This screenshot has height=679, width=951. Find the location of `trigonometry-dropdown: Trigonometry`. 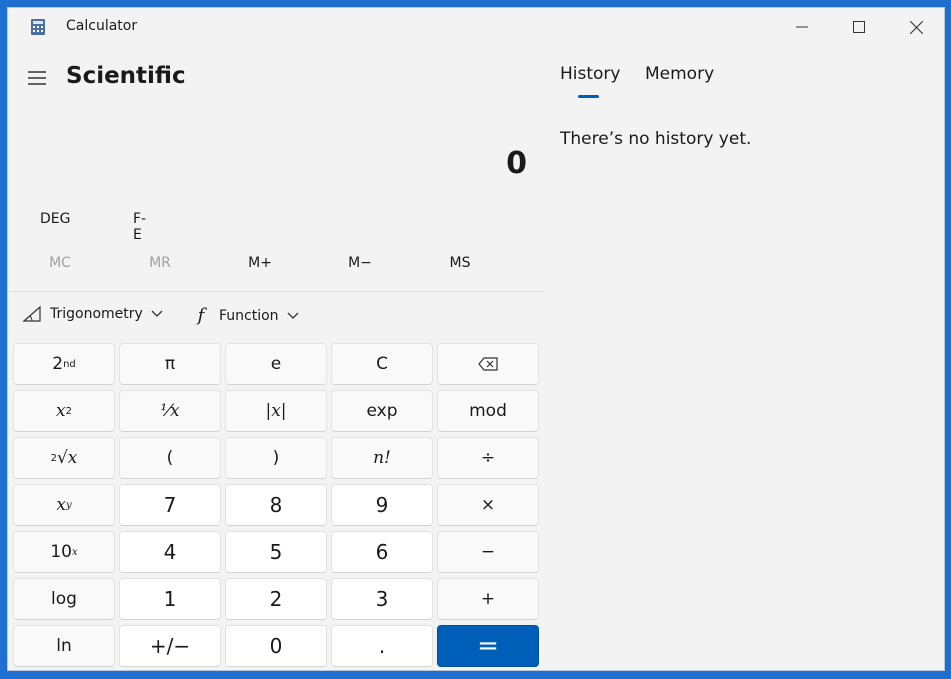

trigonometry-dropdown: Trigonometry is located at coordinates (92, 314).